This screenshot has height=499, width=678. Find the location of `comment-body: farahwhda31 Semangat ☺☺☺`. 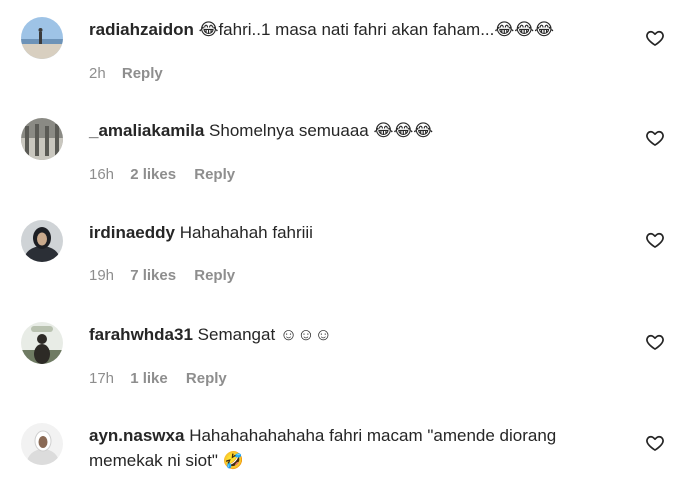

comment-body: farahwhda31 Semangat ☺☺☺ is located at coordinates (359, 334).